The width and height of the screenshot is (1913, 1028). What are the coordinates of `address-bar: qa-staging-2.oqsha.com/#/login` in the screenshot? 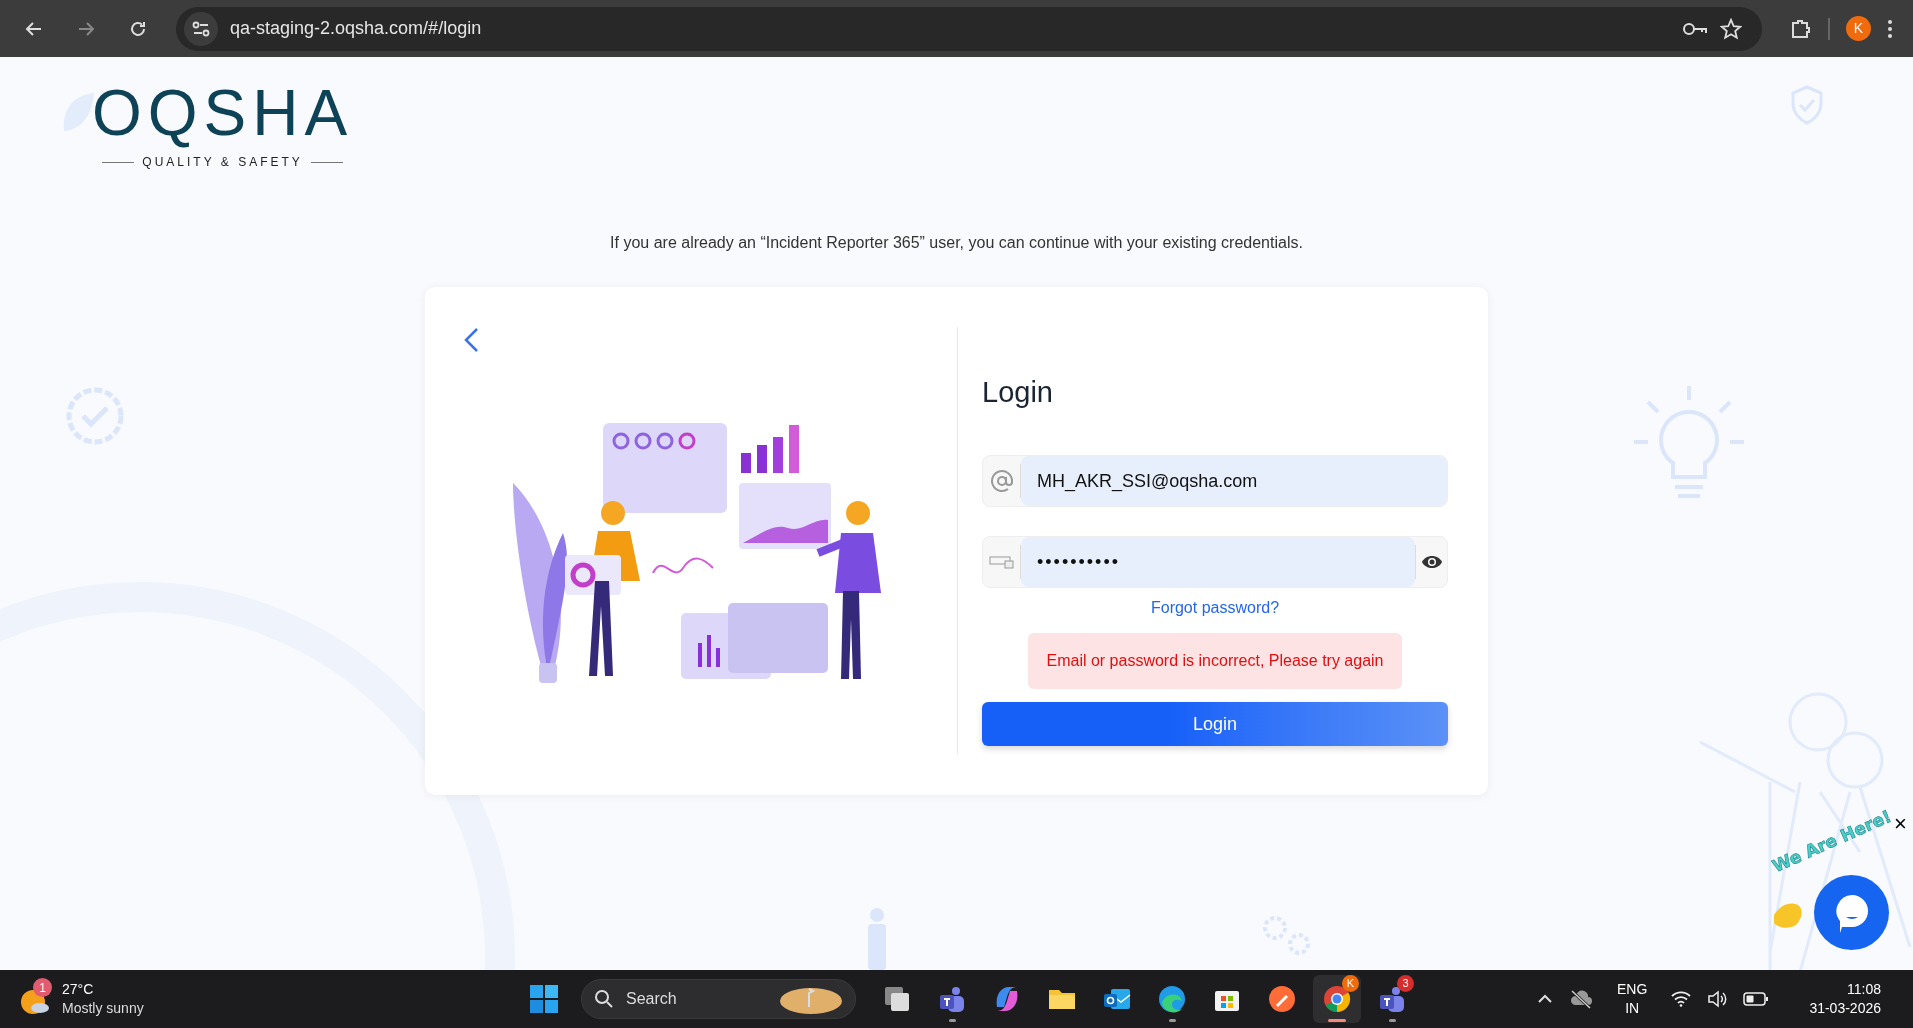 It's located at (969, 28).